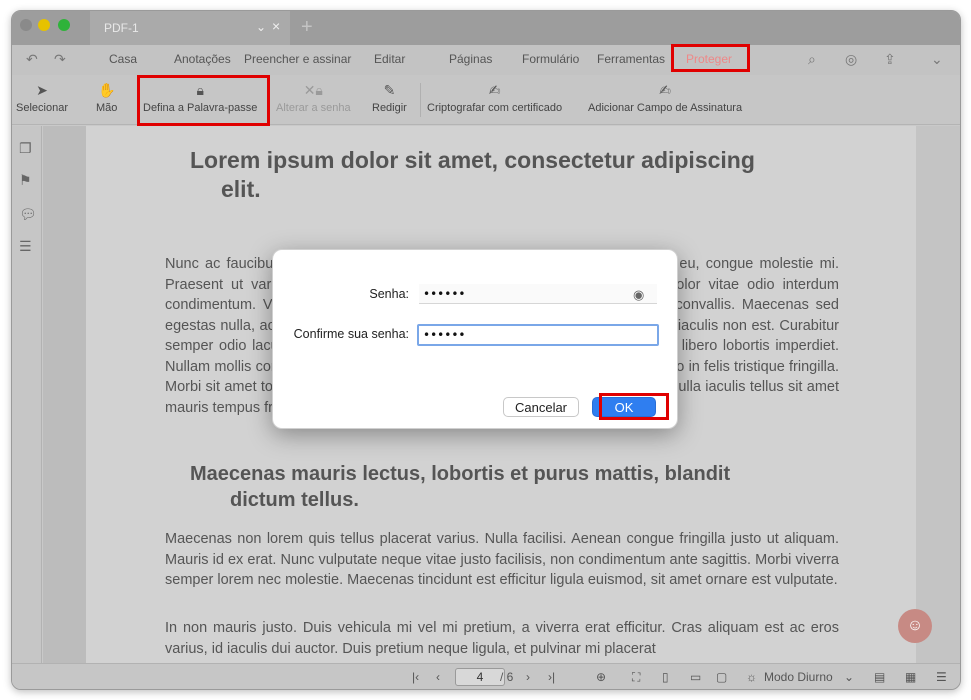 This screenshot has width=971, height=700. Describe the element at coordinates (495, 108) in the screenshot. I see `encrypt-certificate-label: Criptografar com certificado` at that location.